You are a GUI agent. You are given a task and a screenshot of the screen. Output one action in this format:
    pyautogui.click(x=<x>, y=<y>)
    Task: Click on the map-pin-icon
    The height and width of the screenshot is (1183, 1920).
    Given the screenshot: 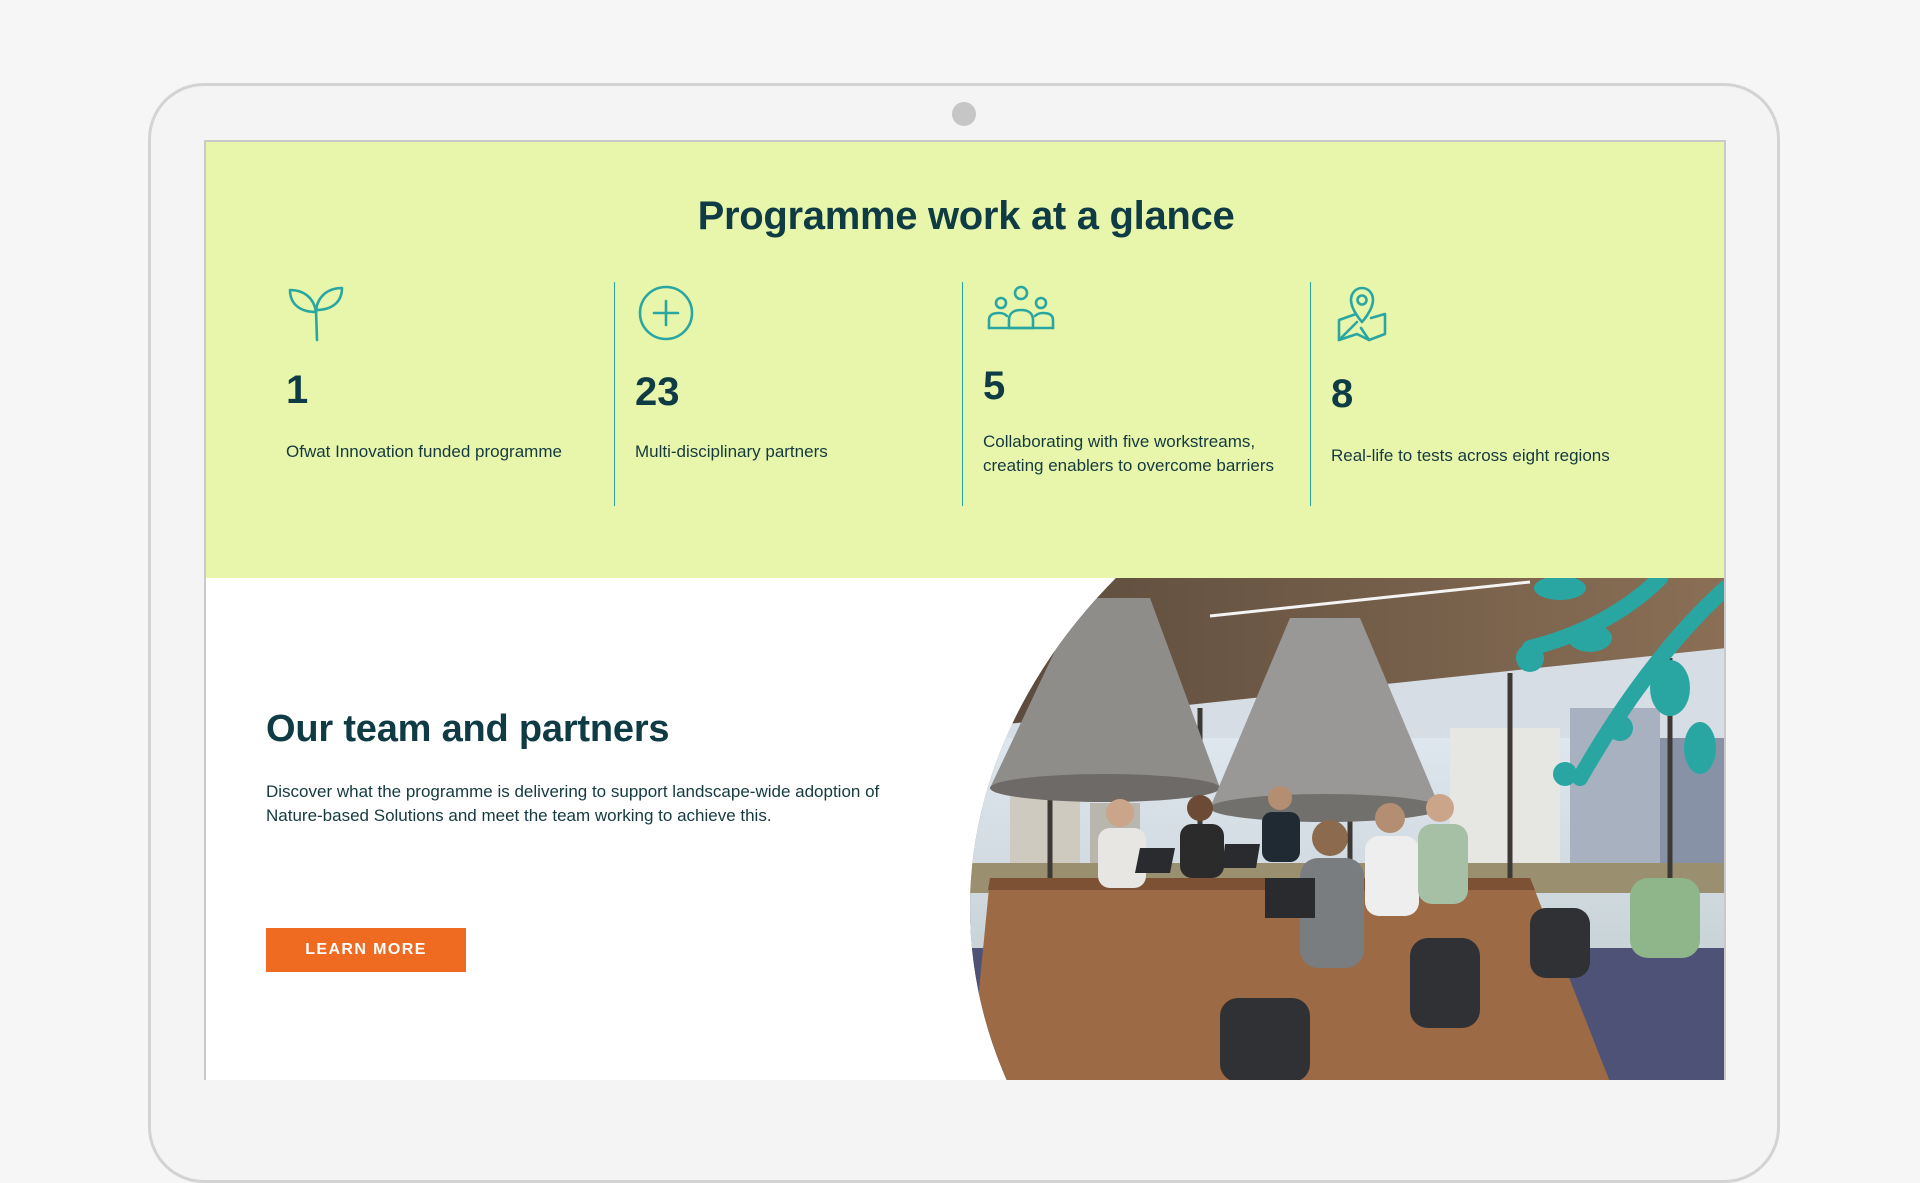 What is the action you would take?
    pyautogui.click(x=1362, y=313)
    